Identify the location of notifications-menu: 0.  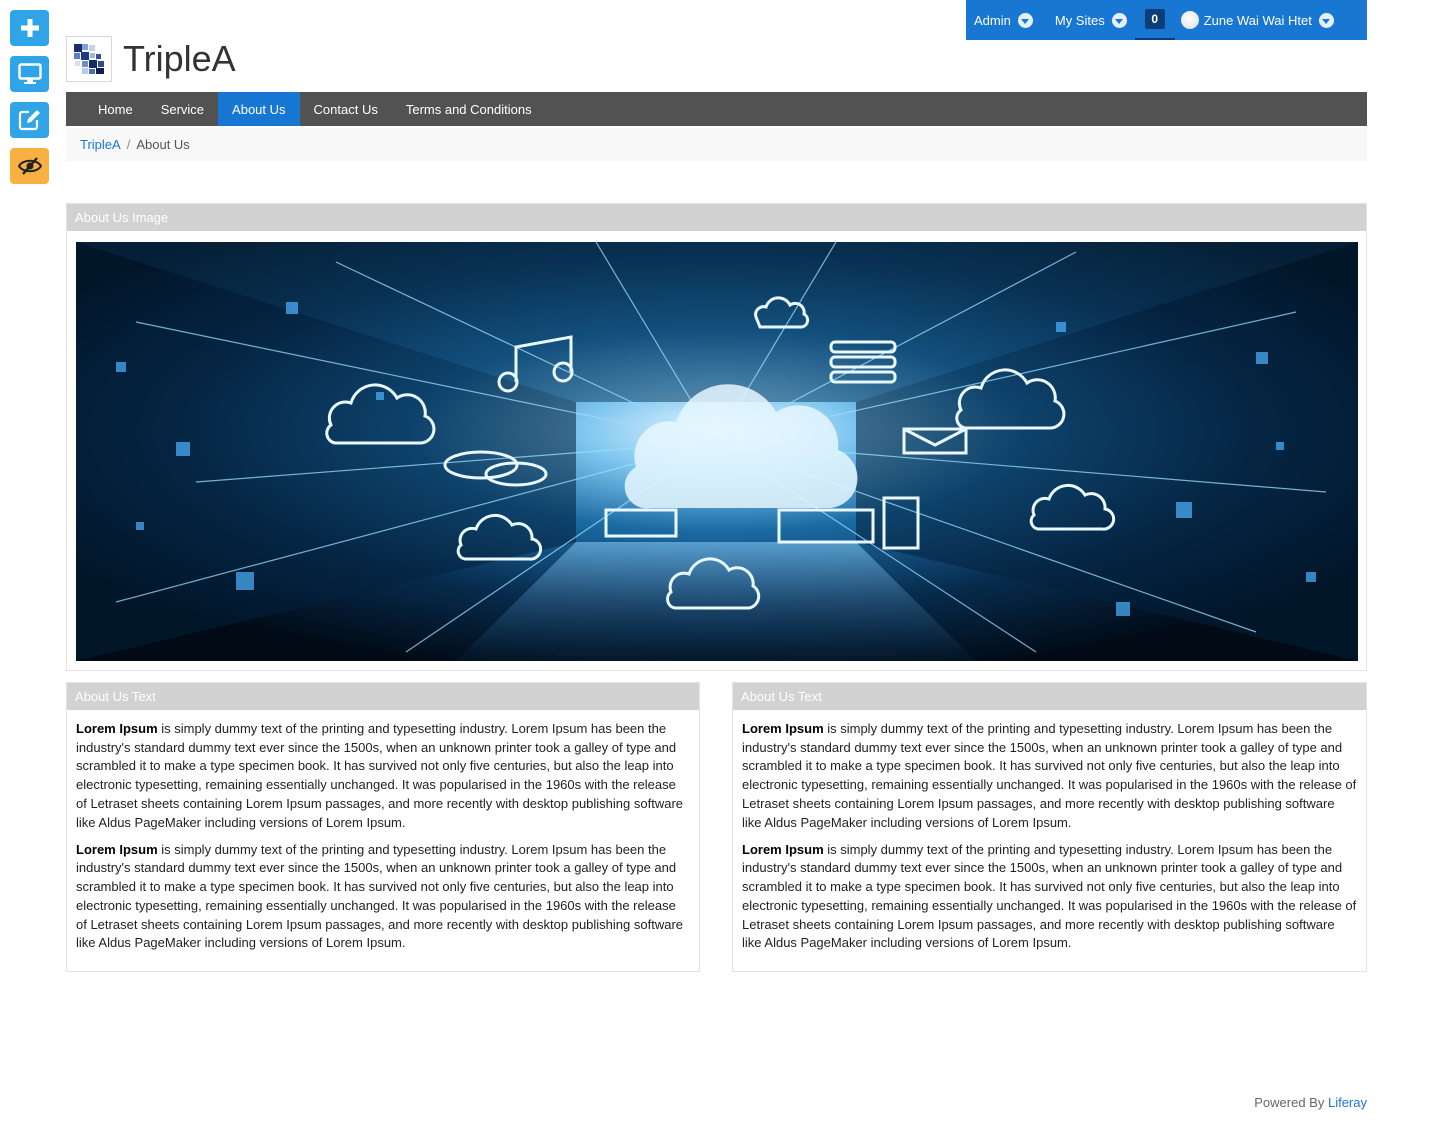
(1154, 20).